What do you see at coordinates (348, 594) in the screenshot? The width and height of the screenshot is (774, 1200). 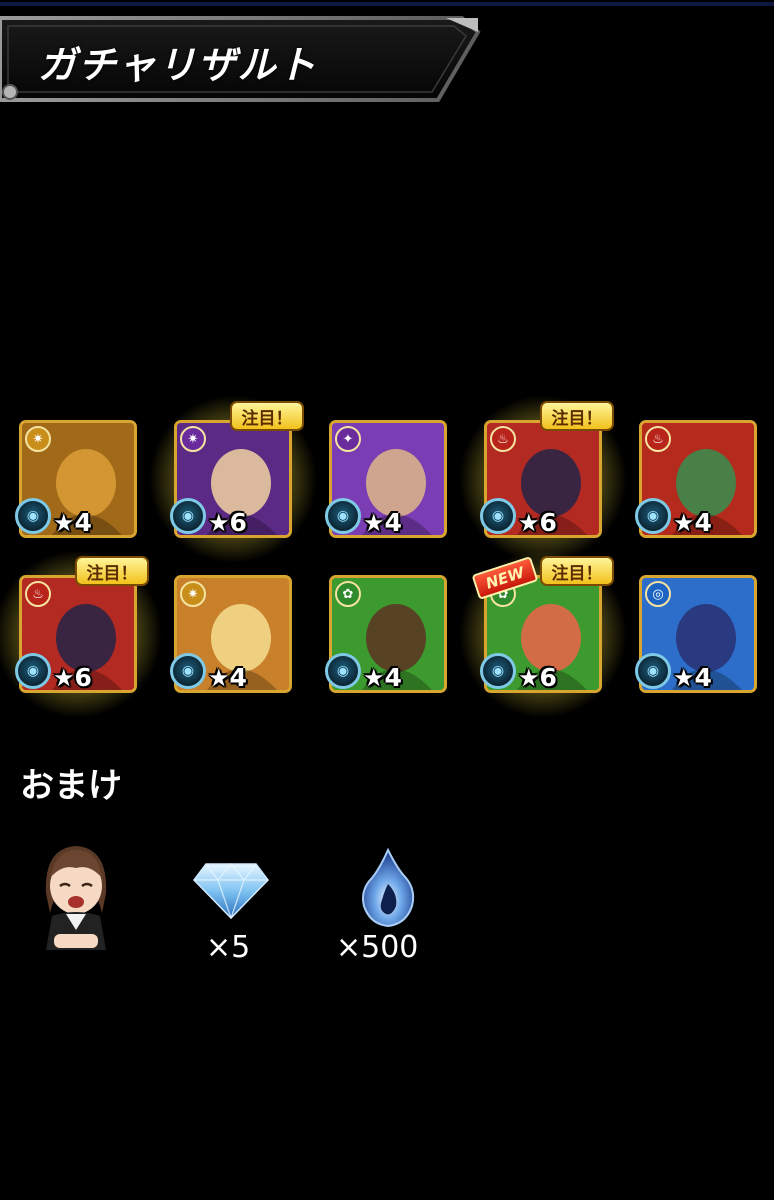 I see `element-icon: ✿` at bounding box center [348, 594].